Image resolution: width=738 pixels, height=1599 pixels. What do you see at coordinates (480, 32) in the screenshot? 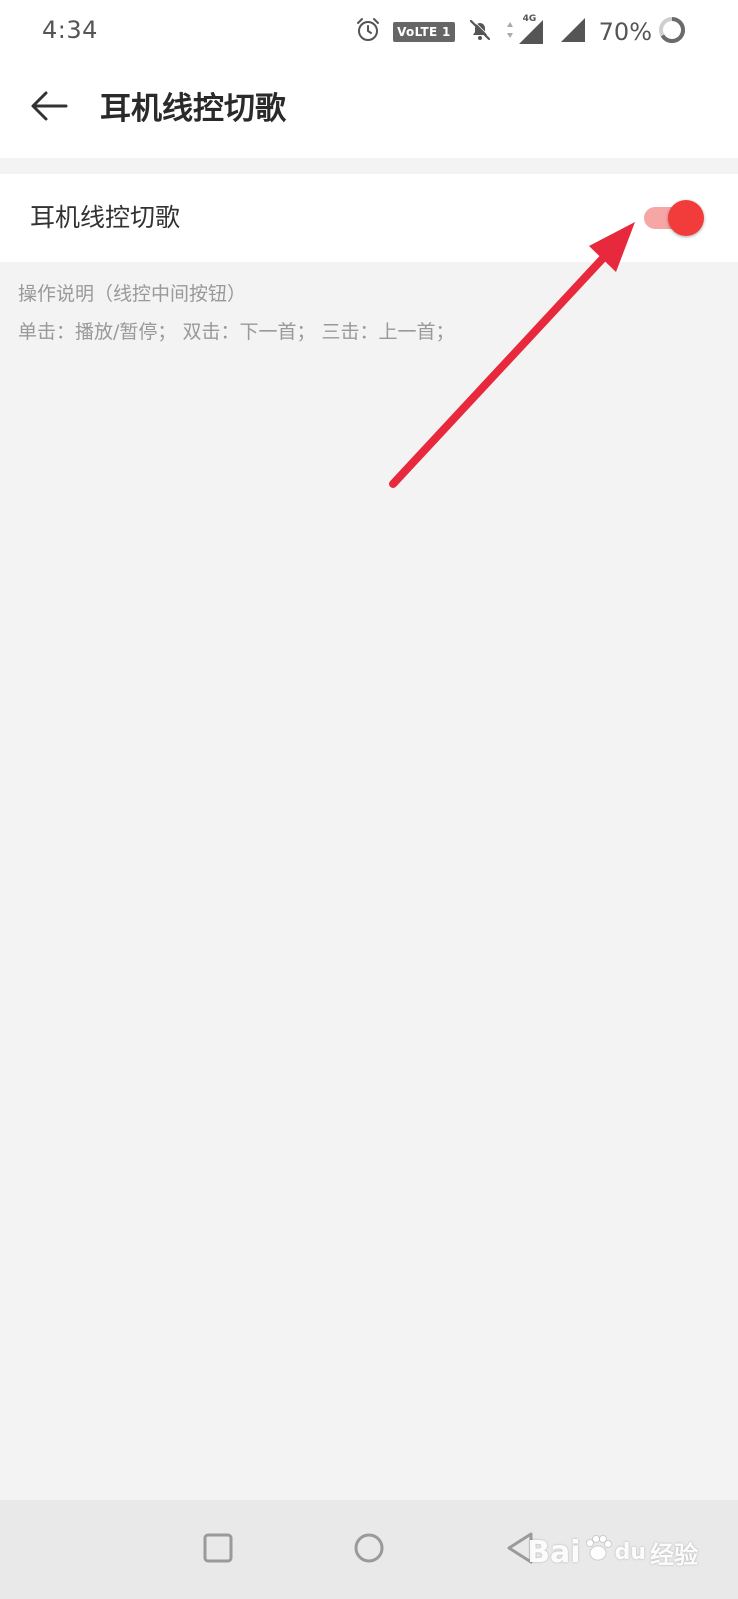
I see `mute-bell-icon` at bounding box center [480, 32].